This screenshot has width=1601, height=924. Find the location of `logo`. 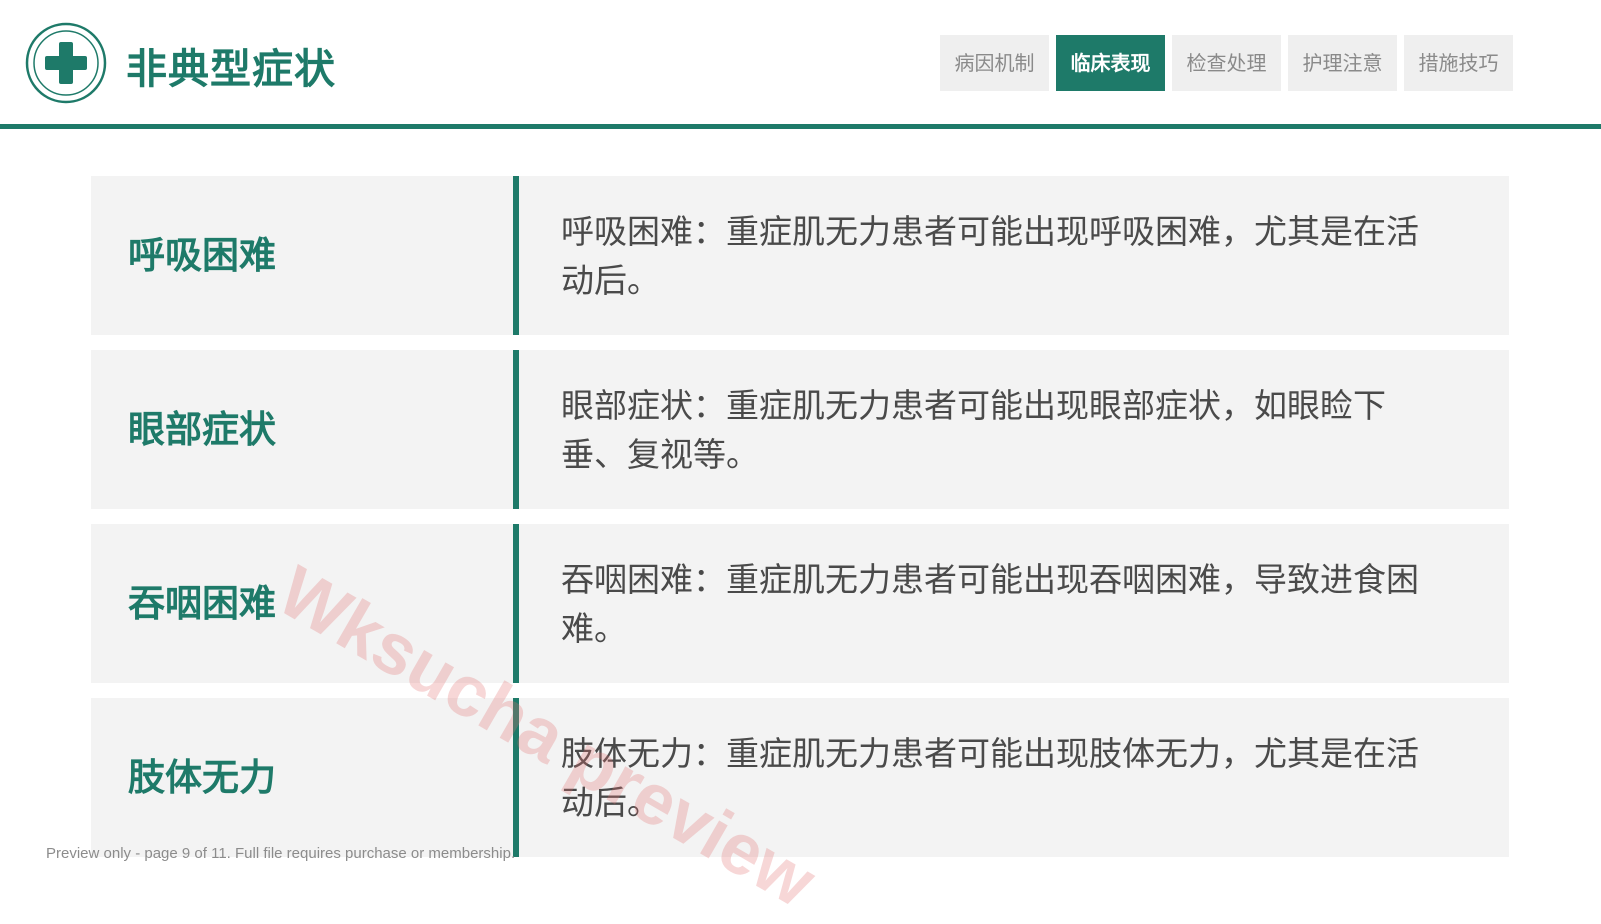

logo is located at coordinates (66, 63).